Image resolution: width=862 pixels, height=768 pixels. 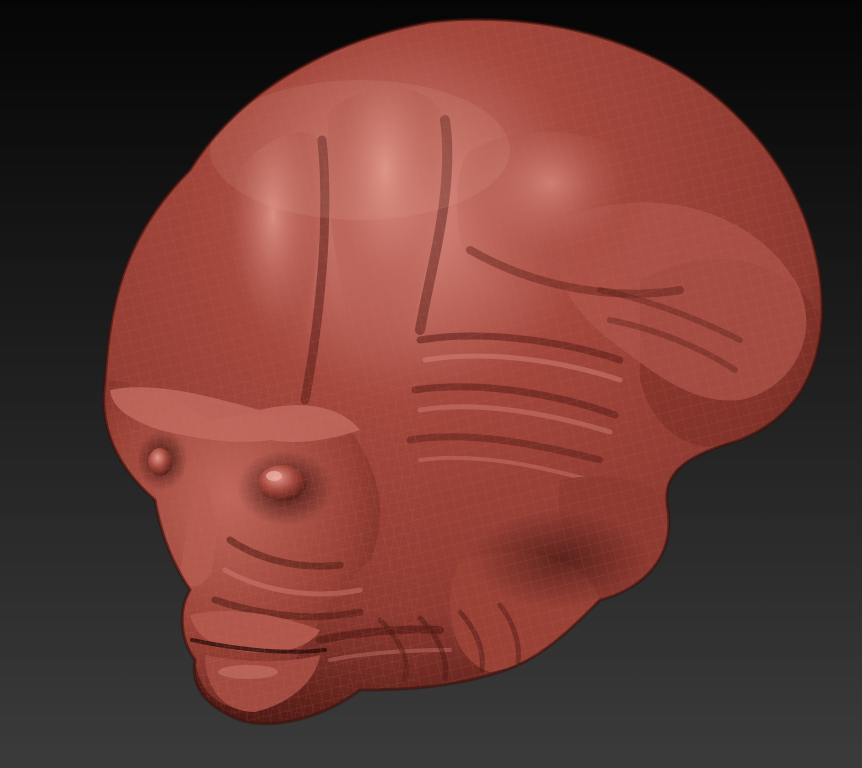 What do you see at coordinates (360, 150) in the screenshot?
I see `specular-sheen` at bounding box center [360, 150].